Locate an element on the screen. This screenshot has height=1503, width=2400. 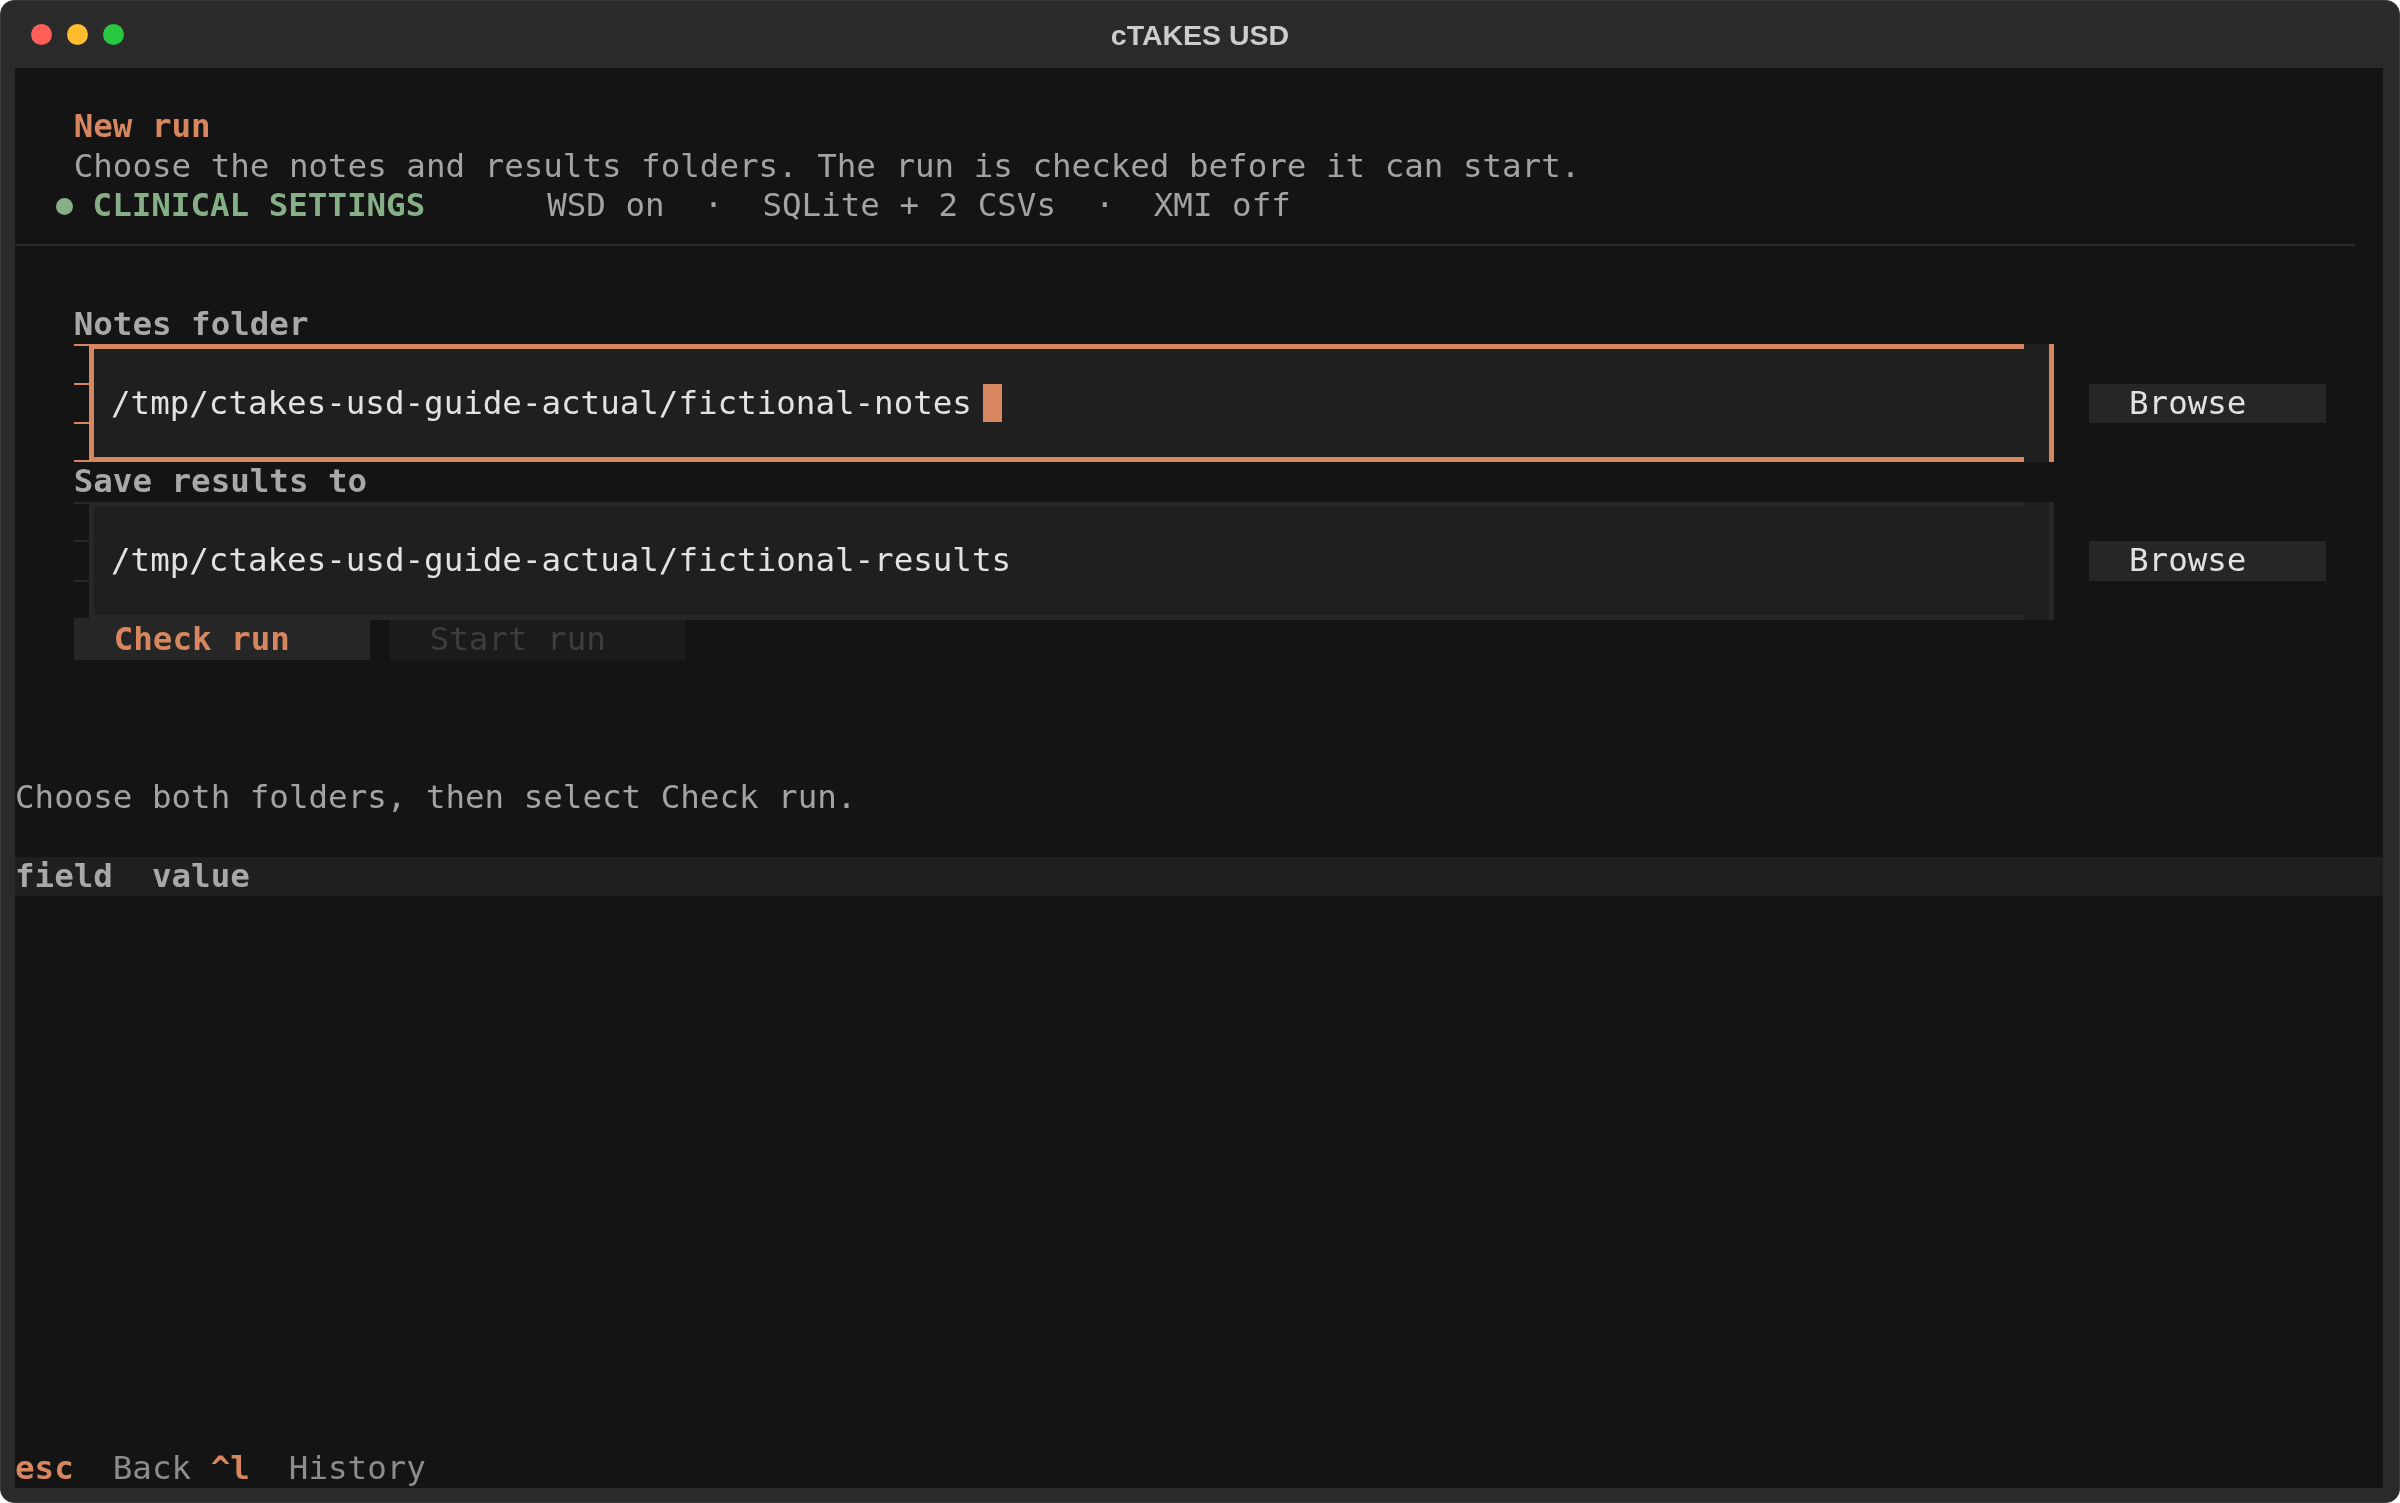
column-header: field is located at coordinates (64, 876).